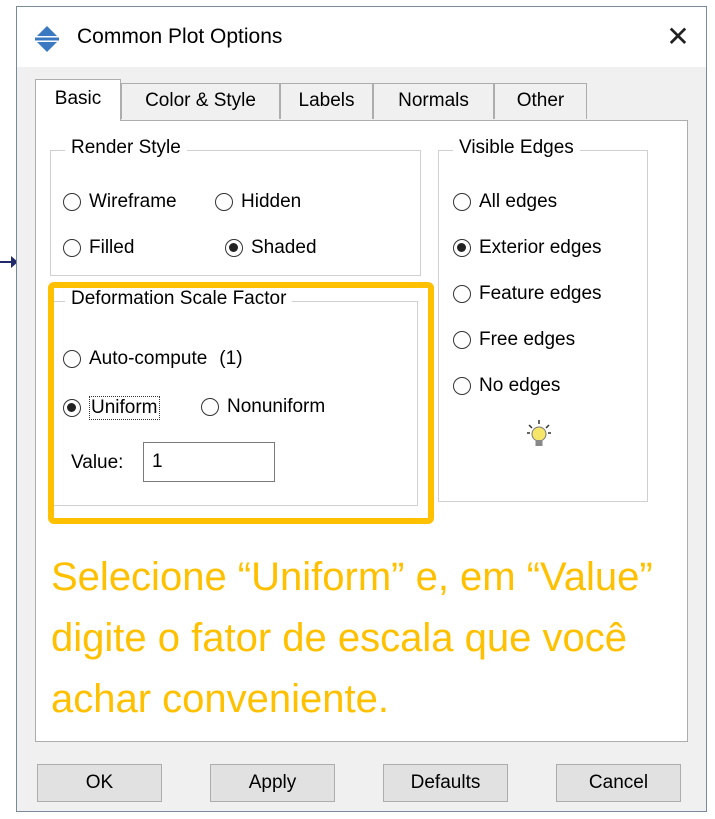 The height and width of the screenshot is (819, 715). I want to click on hidden-radio: Hidden, so click(258, 202).